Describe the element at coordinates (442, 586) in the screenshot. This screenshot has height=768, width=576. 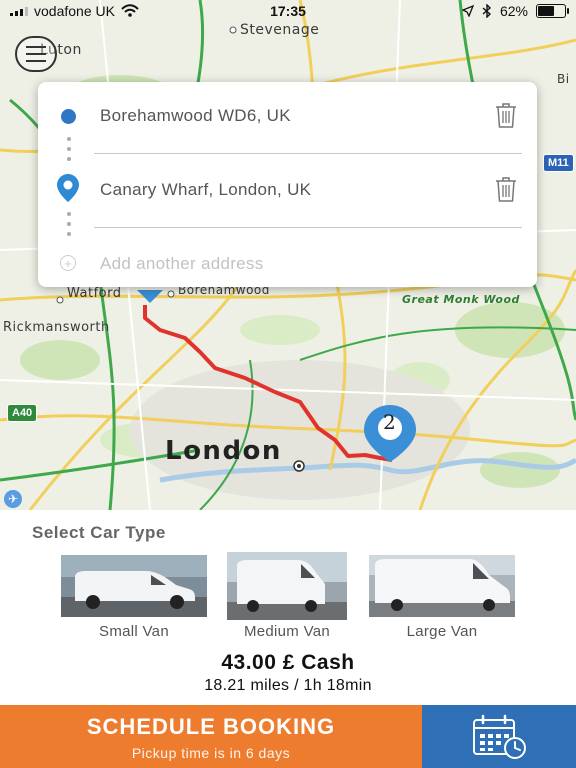
I see `large-van-image` at that location.